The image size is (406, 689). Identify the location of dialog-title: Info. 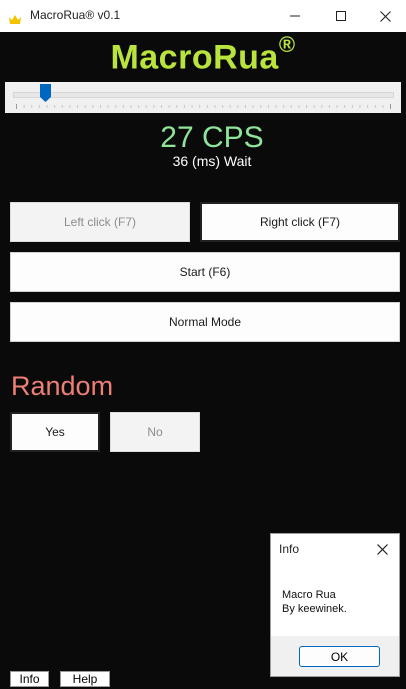
(289, 549).